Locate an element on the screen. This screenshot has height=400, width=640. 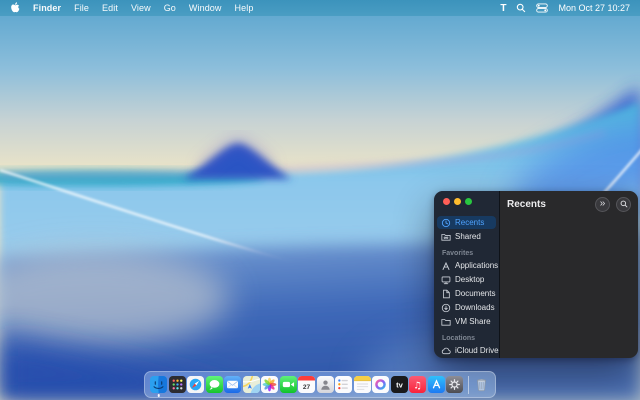
sidebar-section-favorites: Favorites is located at coordinates (458, 253).